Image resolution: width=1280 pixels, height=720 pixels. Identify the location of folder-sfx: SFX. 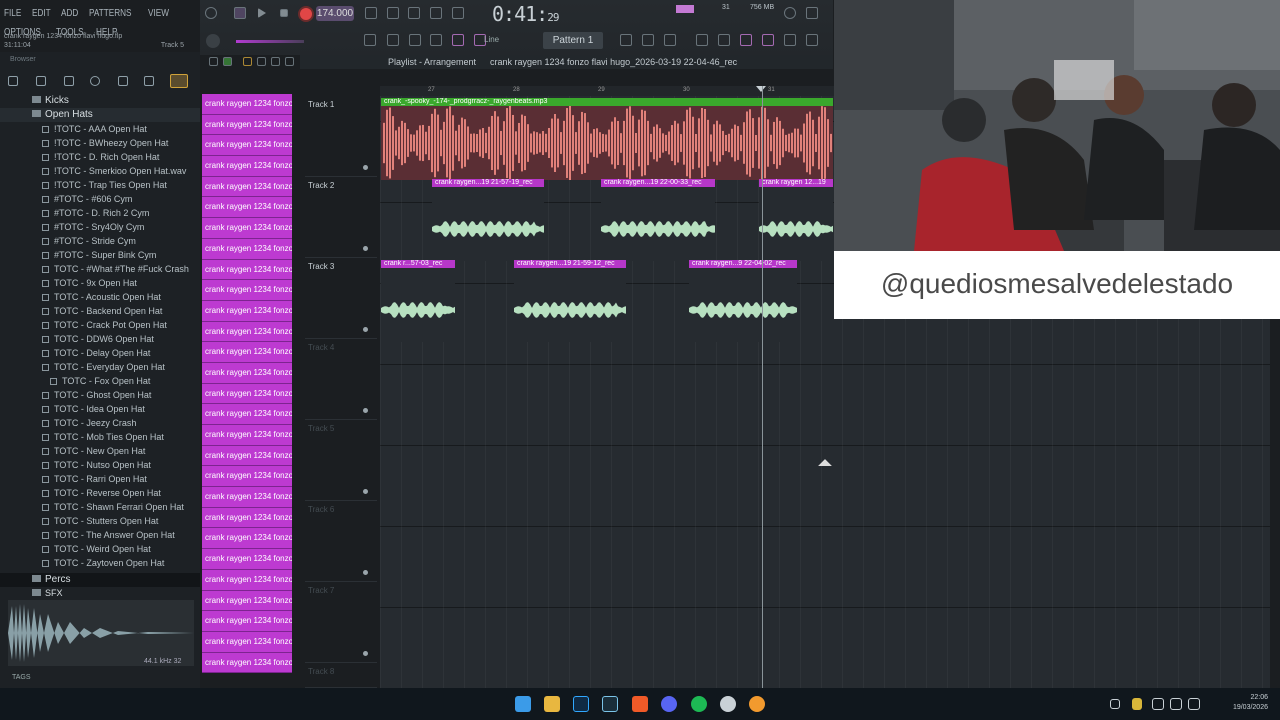
(100, 593).